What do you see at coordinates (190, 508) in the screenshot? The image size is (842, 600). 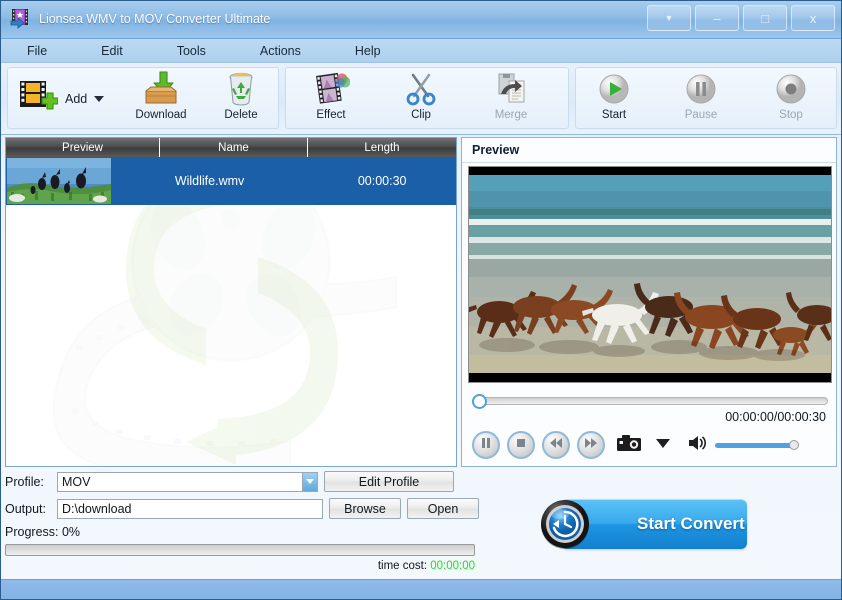 I see `output-path-input: D:\download` at bounding box center [190, 508].